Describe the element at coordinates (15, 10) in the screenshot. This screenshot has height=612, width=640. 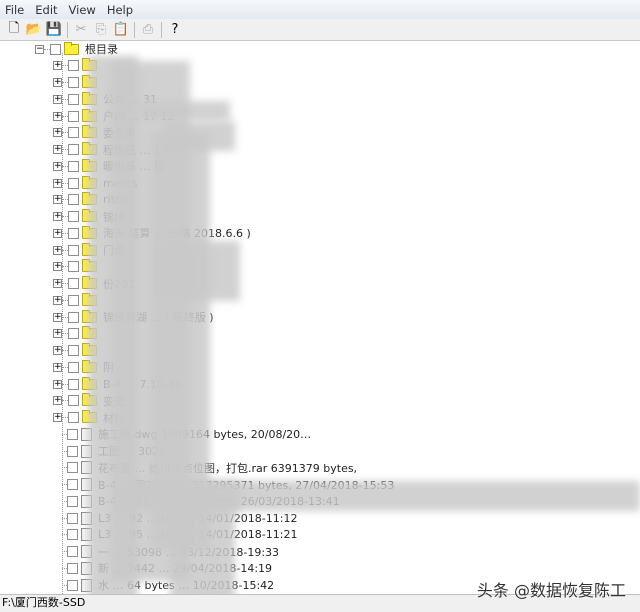
I see `menu-file: File` at that location.